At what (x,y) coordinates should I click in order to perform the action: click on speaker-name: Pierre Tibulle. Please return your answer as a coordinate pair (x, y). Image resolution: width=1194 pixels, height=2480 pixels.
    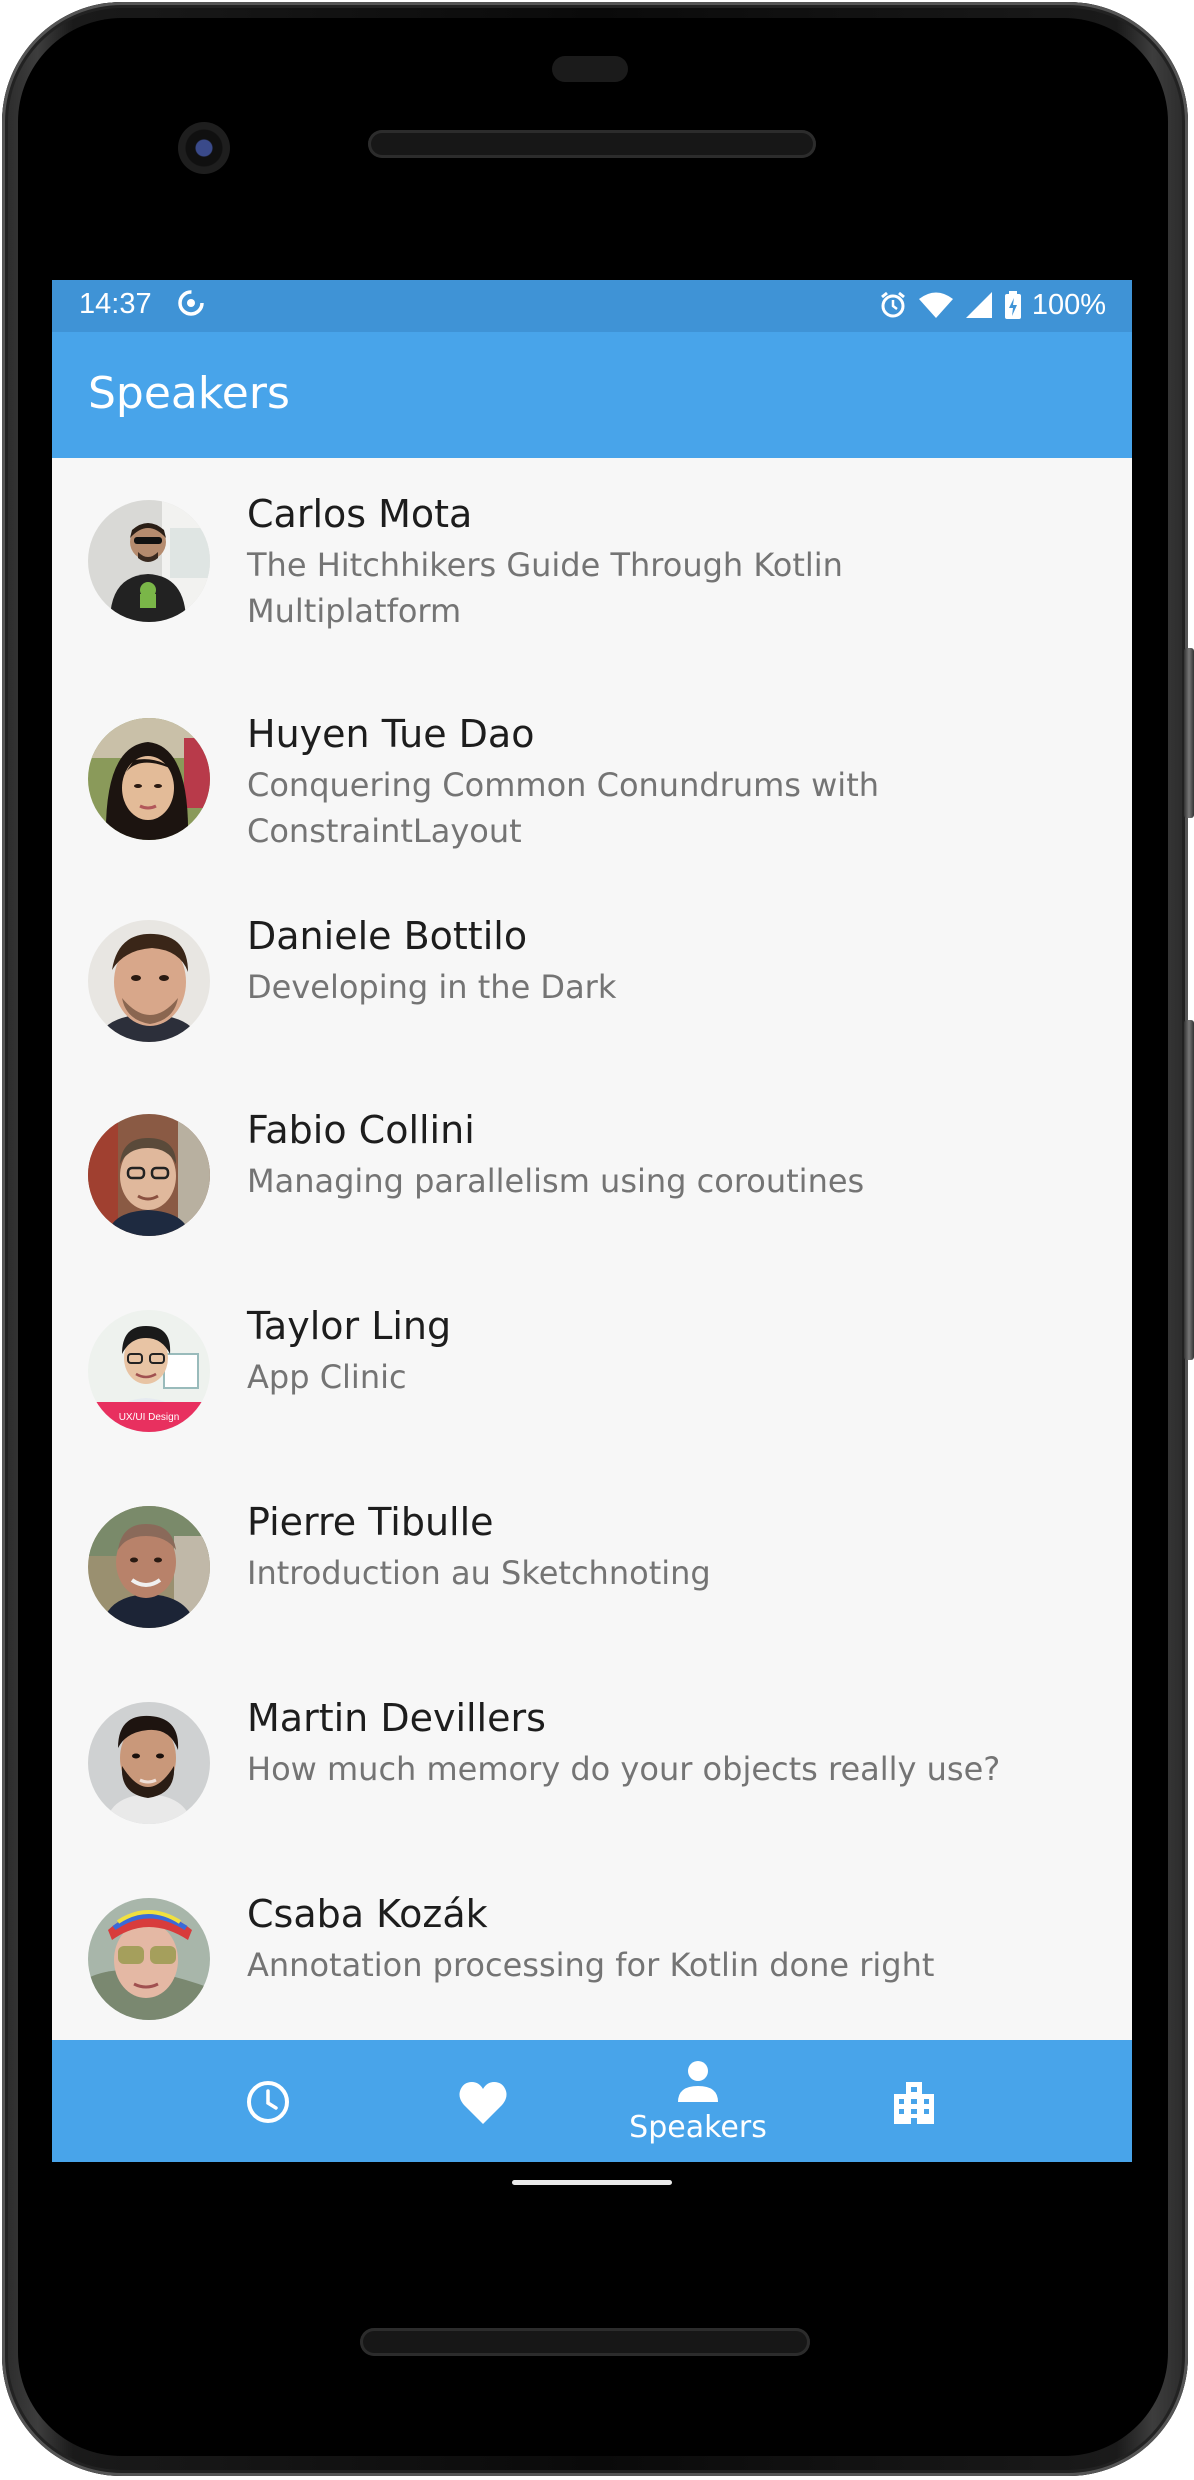
    Looking at the image, I should click on (370, 1522).